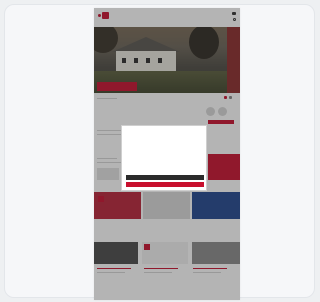 The width and height of the screenshot is (320, 302). I want to click on cookie-dialog, so click(164, 158).